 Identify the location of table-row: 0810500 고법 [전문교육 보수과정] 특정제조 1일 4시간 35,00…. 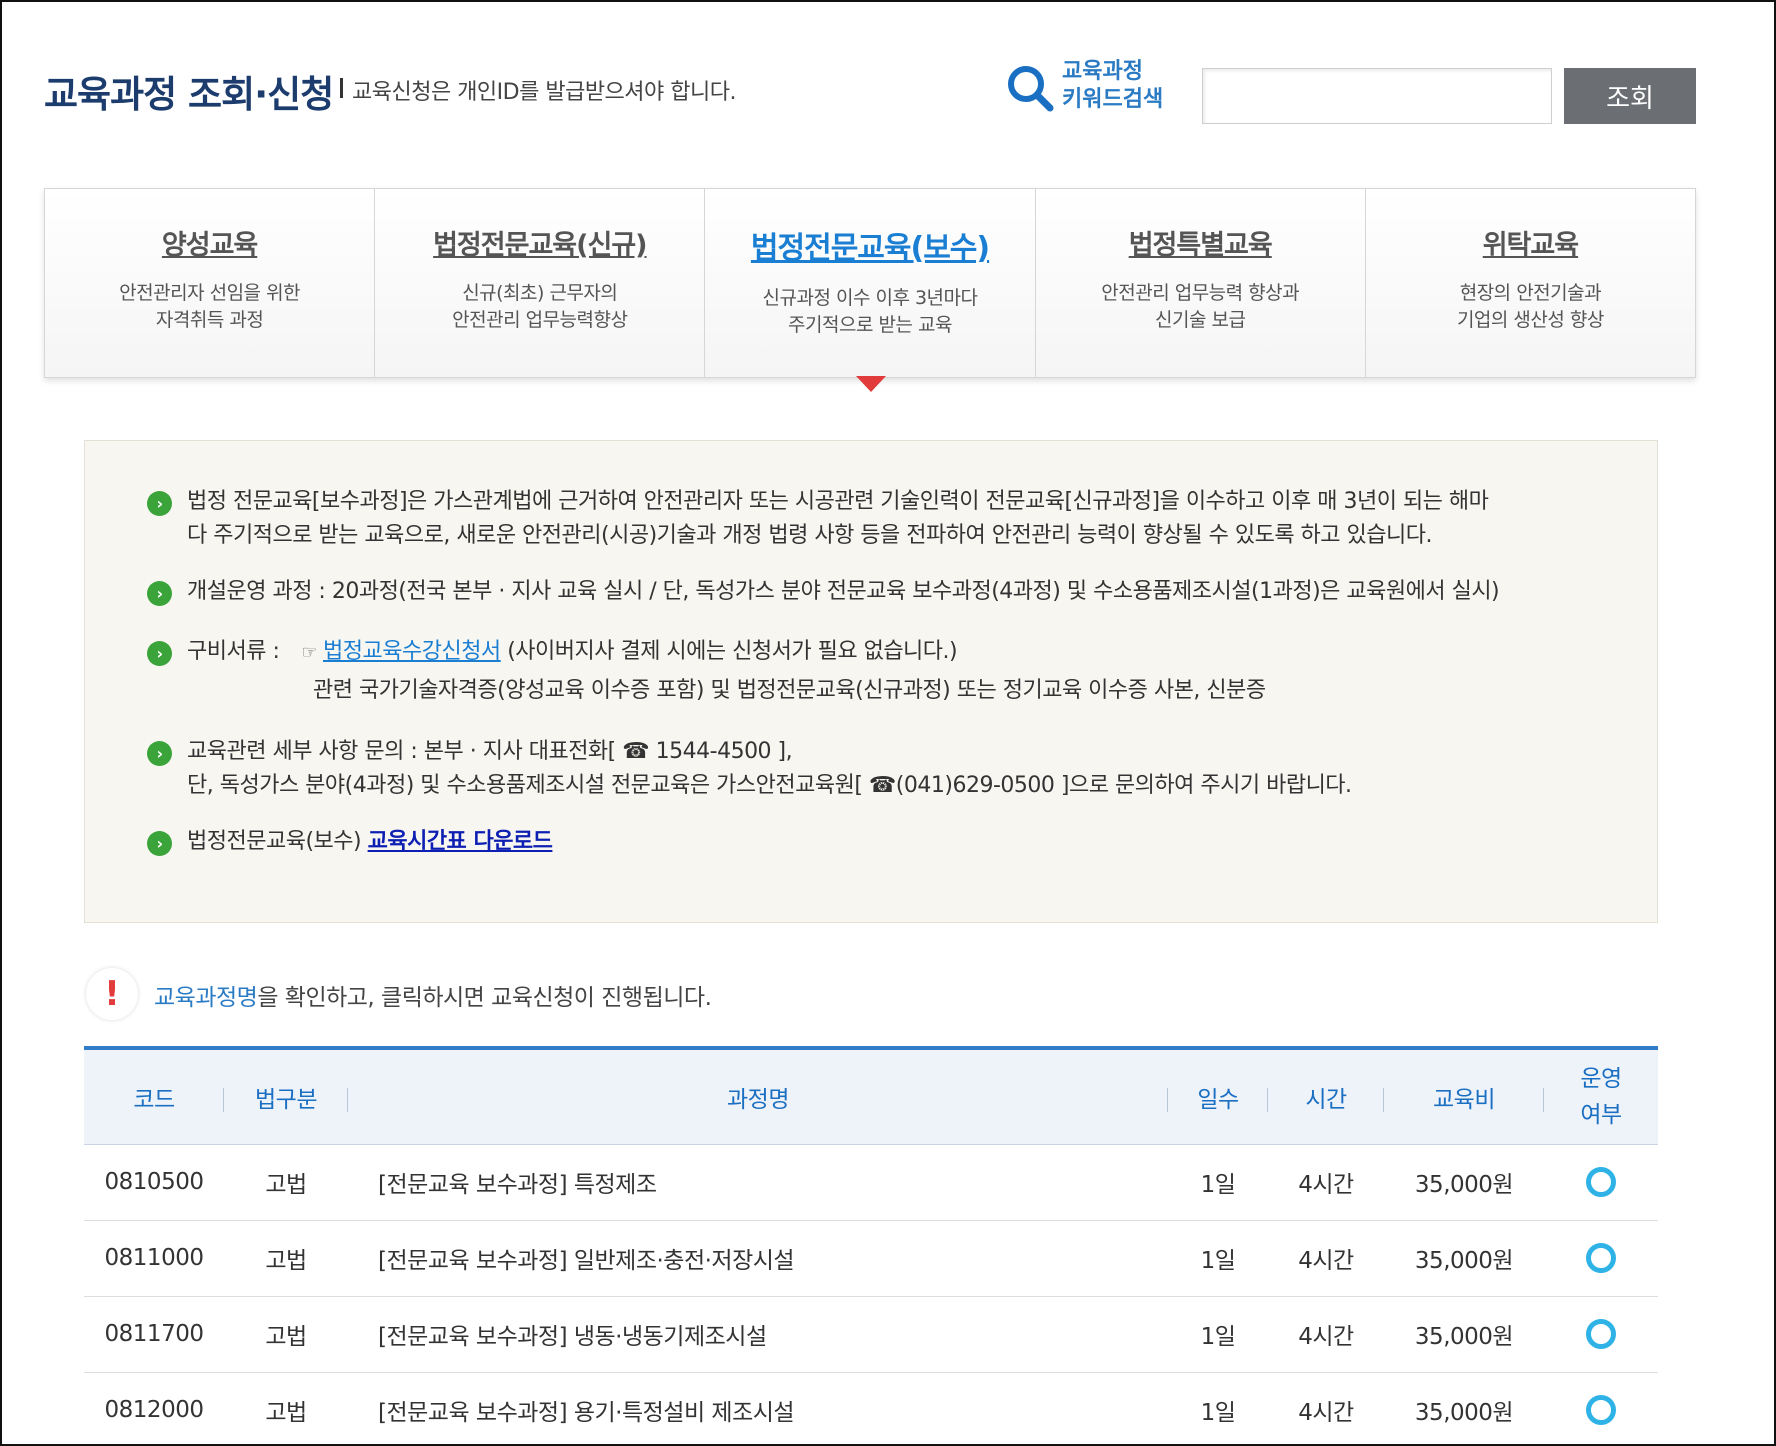
(871, 1182).